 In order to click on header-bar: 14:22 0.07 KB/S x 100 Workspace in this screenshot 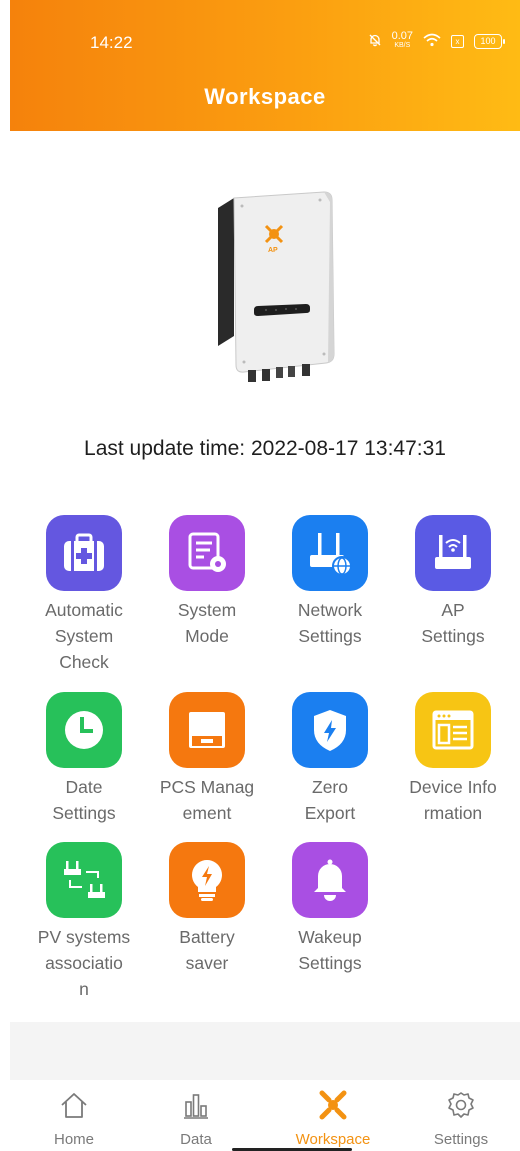, I will do `click(265, 65)`.